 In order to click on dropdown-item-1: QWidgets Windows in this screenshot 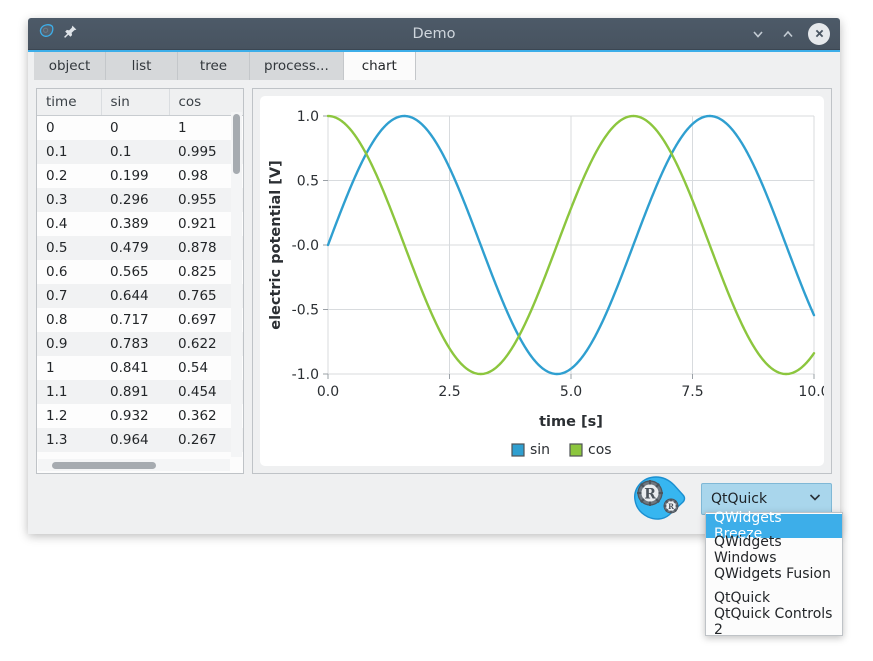, I will do `click(774, 550)`.